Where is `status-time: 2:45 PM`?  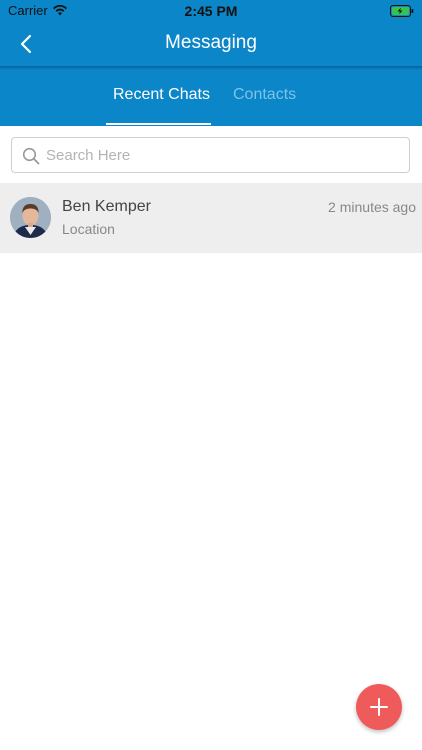 status-time: 2:45 PM is located at coordinates (211, 11).